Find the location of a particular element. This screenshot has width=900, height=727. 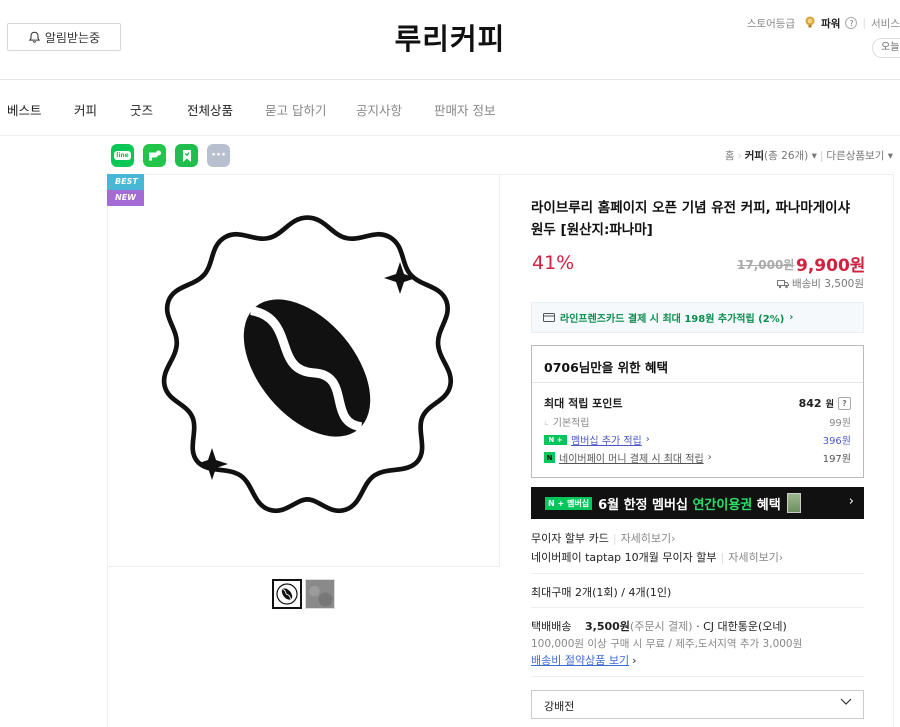

delivery-saving-row: 배송비 절약상품 보기 › is located at coordinates (583, 660).